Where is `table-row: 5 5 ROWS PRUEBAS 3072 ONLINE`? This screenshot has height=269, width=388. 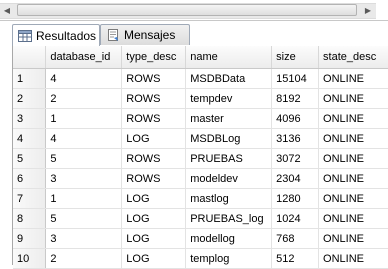 table-row: 5 5 ROWS PRUEBAS 3072 ONLINE is located at coordinates (200, 158).